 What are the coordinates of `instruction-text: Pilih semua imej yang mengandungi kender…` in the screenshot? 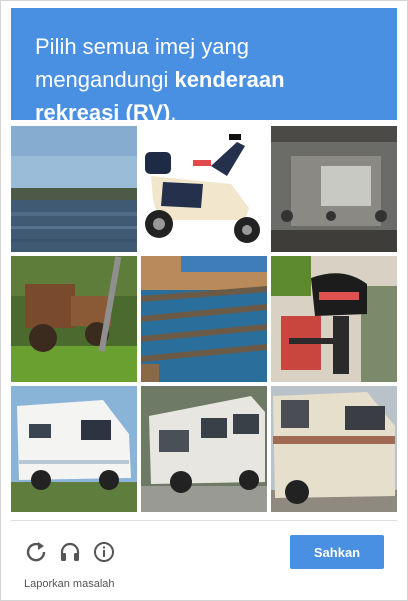 It's located at (205, 79).